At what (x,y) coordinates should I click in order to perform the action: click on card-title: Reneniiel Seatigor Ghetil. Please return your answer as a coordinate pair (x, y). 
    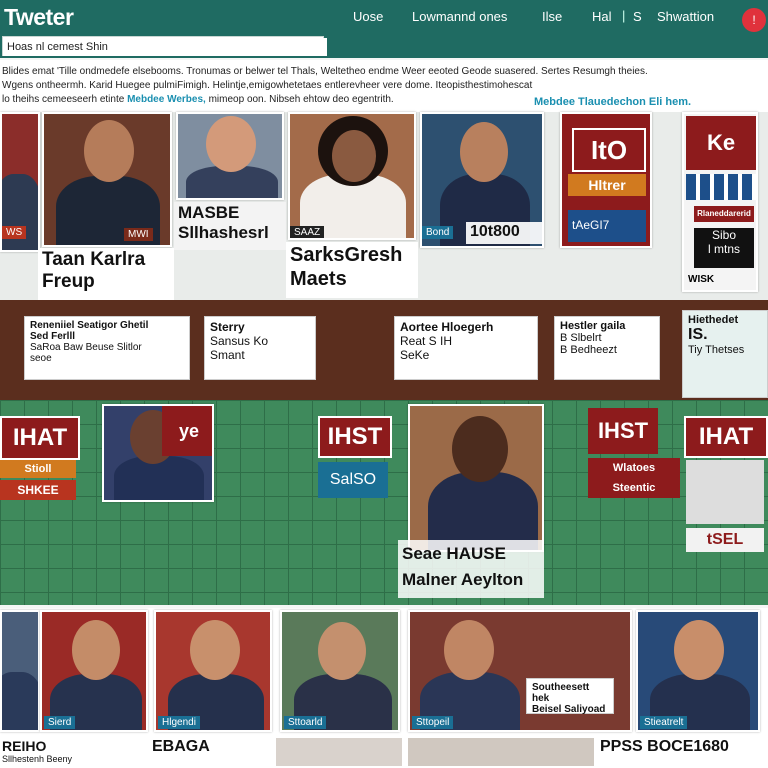
    Looking at the image, I should click on (89, 325).